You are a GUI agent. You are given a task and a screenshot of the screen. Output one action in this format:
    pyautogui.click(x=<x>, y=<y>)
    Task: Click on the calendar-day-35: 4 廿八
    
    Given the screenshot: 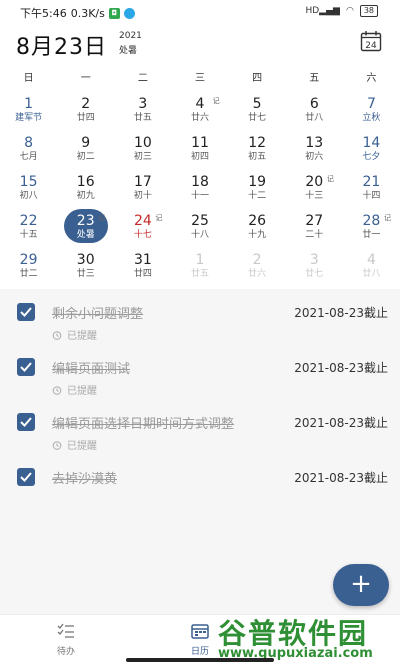 What is the action you would take?
    pyautogui.click(x=371, y=267)
    